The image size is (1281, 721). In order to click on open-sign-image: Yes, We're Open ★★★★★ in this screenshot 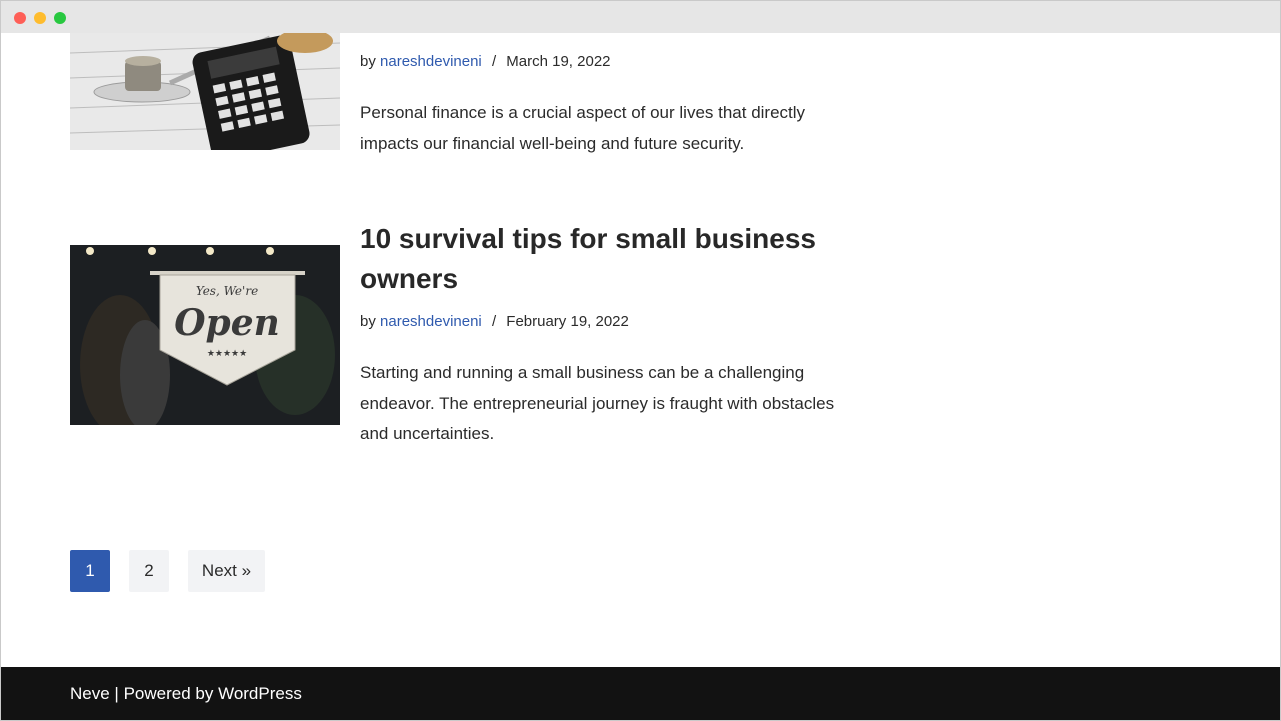, I will do `click(205, 335)`.